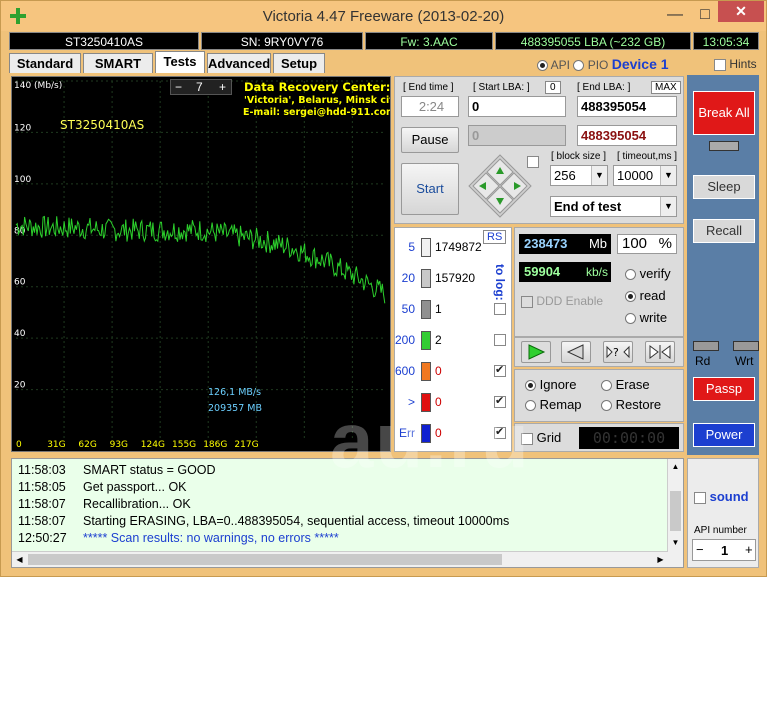 The height and width of the screenshot is (707, 767). What do you see at coordinates (135, 487) in the screenshot?
I see `log-text: Get passport... OK` at bounding box center [135, 487].